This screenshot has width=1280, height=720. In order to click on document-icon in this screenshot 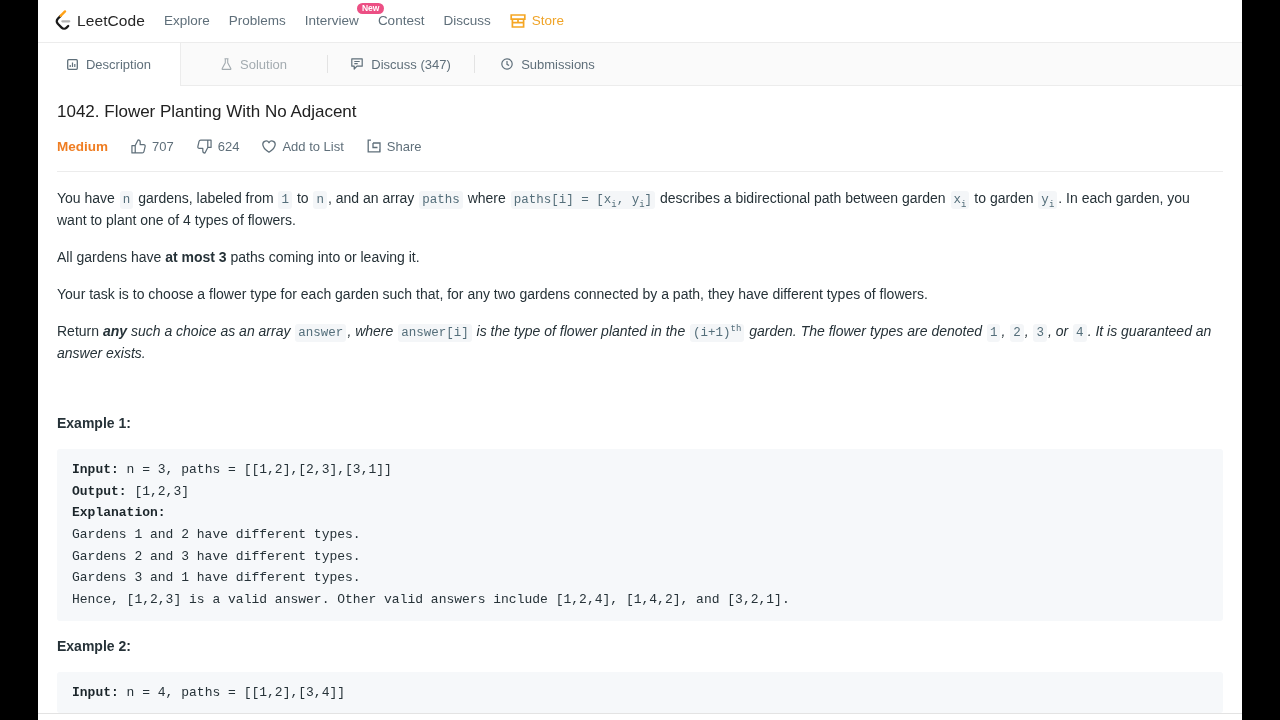, I will do `click(72, 64)`.